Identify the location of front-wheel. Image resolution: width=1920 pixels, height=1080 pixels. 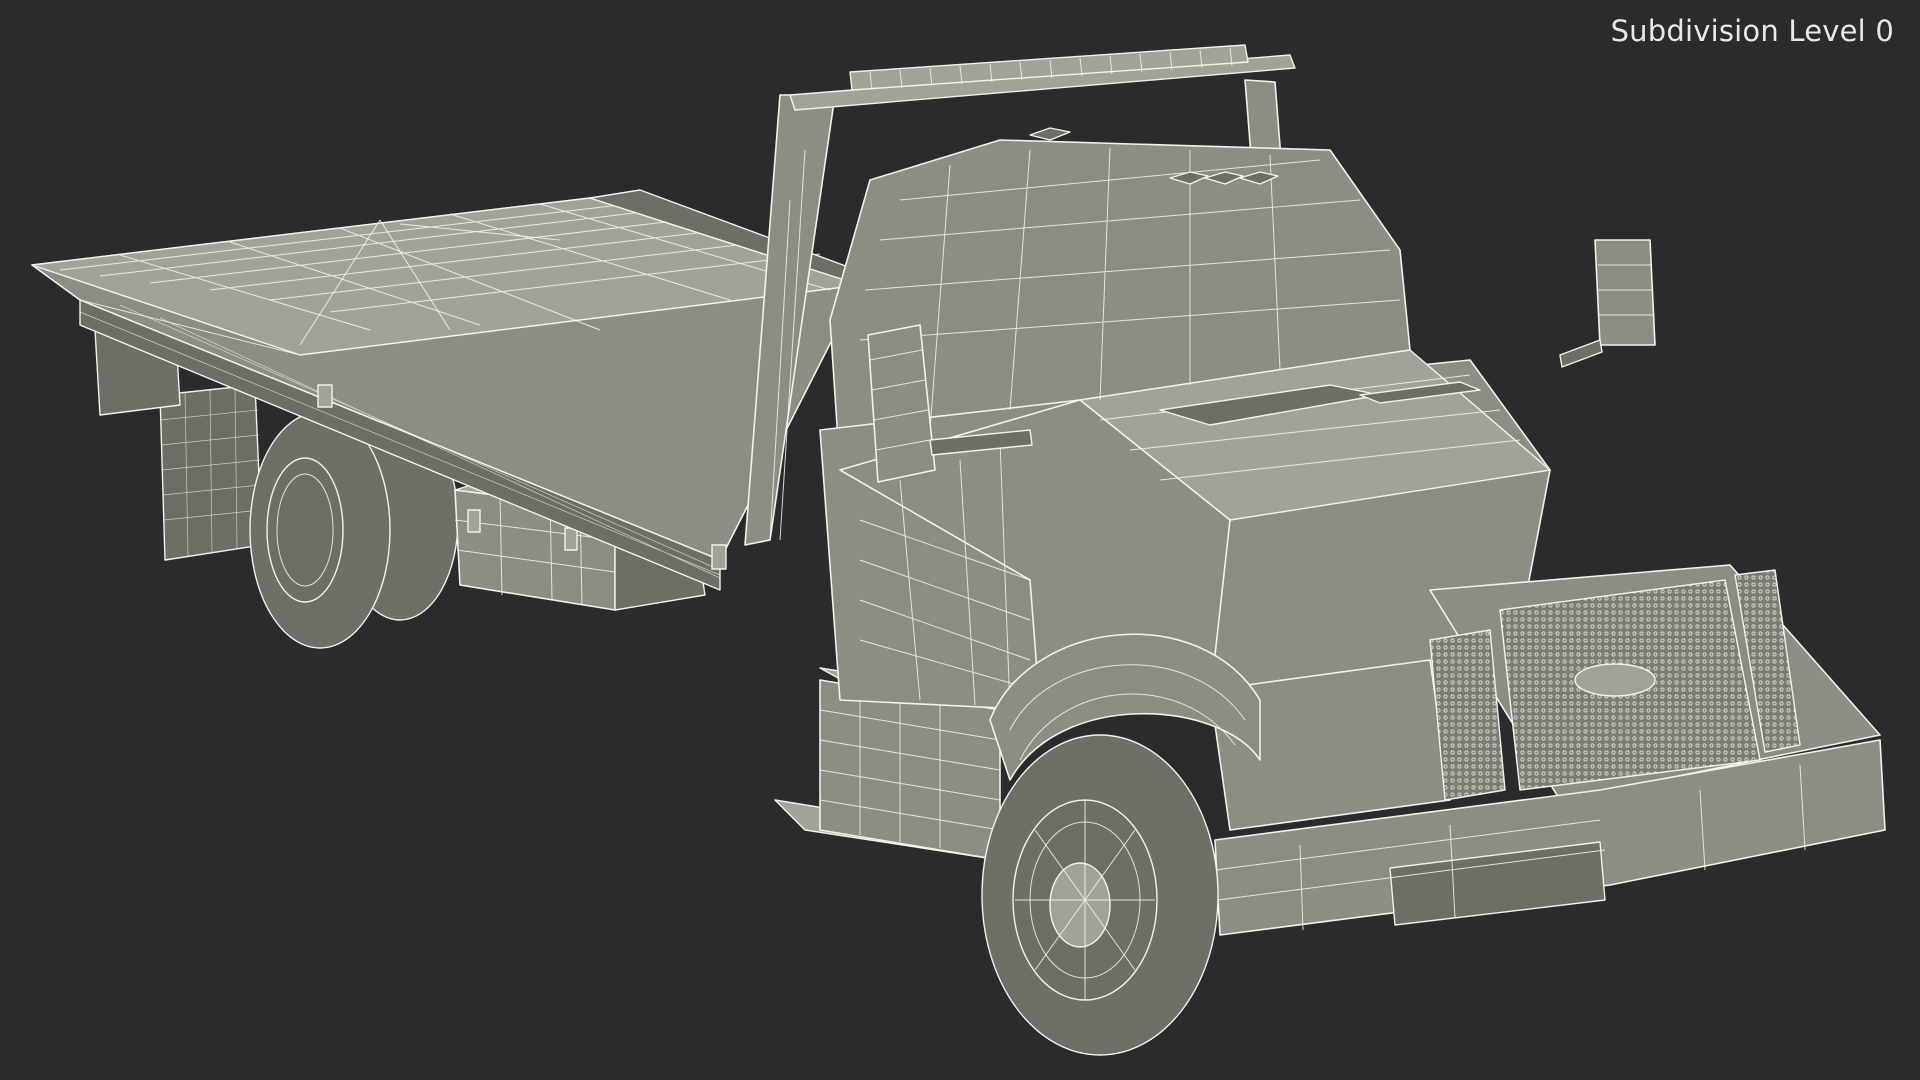
(1100, 895).